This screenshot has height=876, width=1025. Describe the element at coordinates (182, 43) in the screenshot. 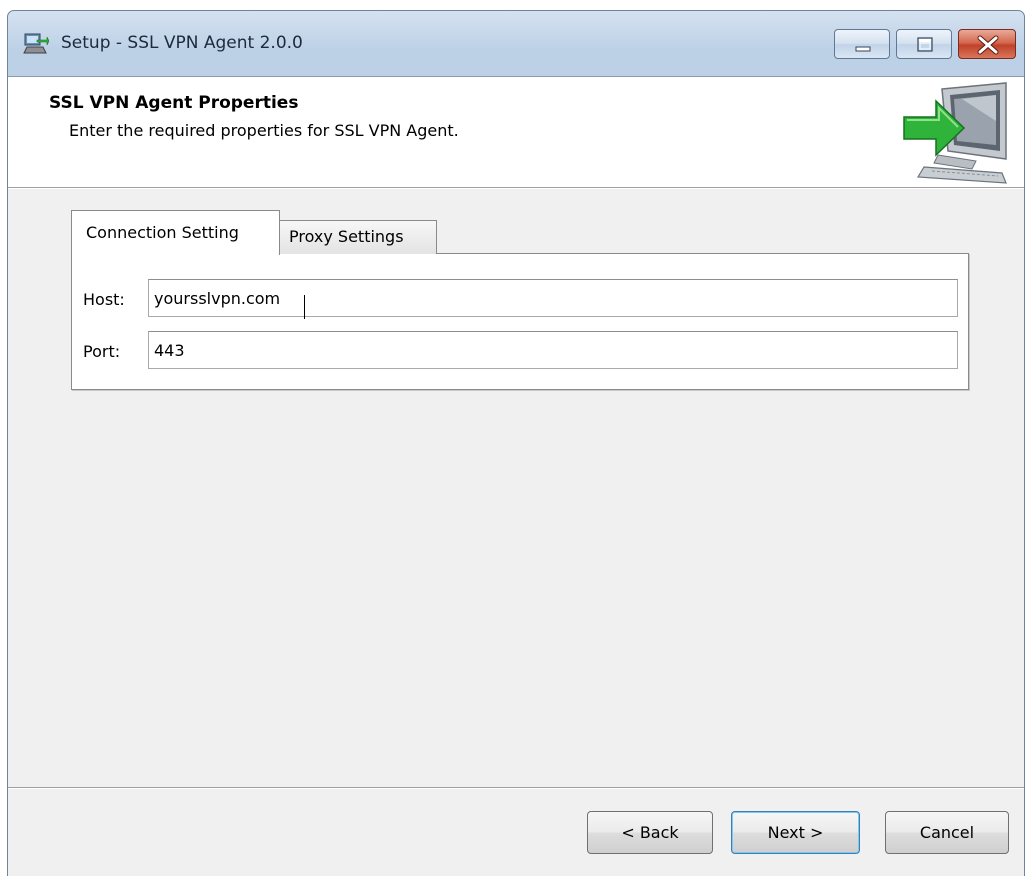

I see `window-title: Setup - SSL VPN Agent 2.0.0` at that location.